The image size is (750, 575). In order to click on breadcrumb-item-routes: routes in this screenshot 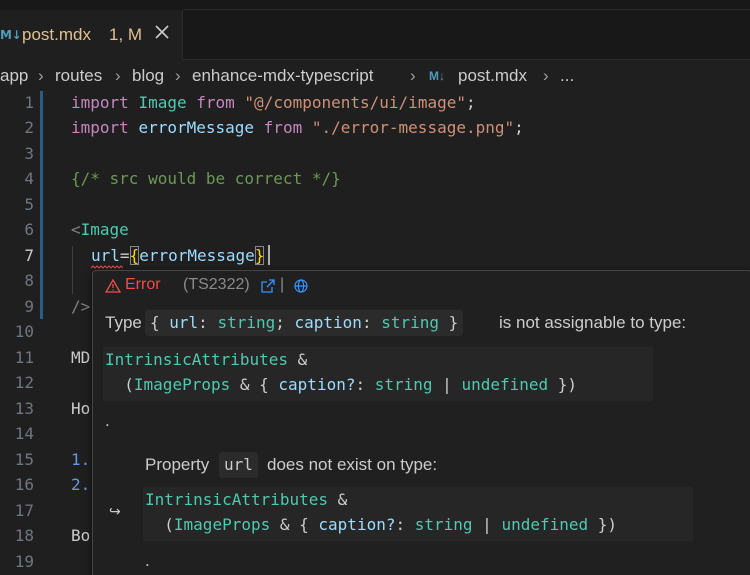, I will do `click(78, 76)`.